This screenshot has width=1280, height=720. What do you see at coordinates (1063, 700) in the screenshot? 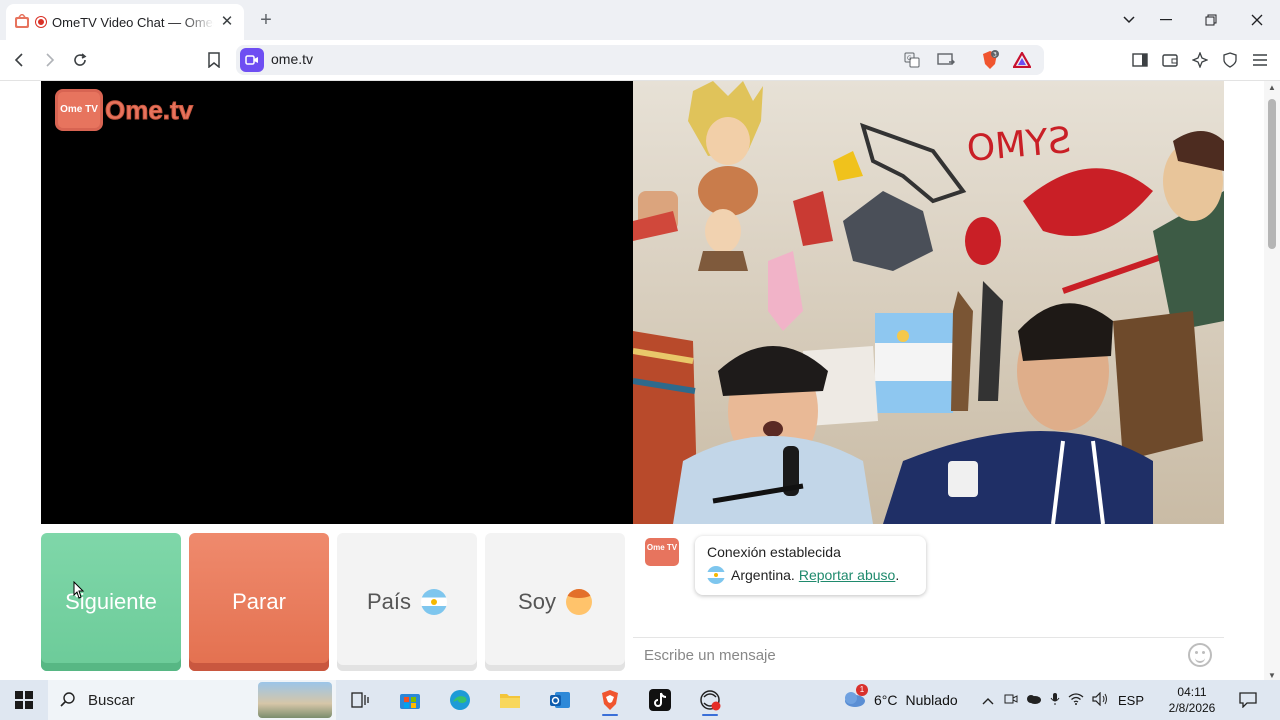
I see `system-tray: ESP` at bounding box center [1063, 700].